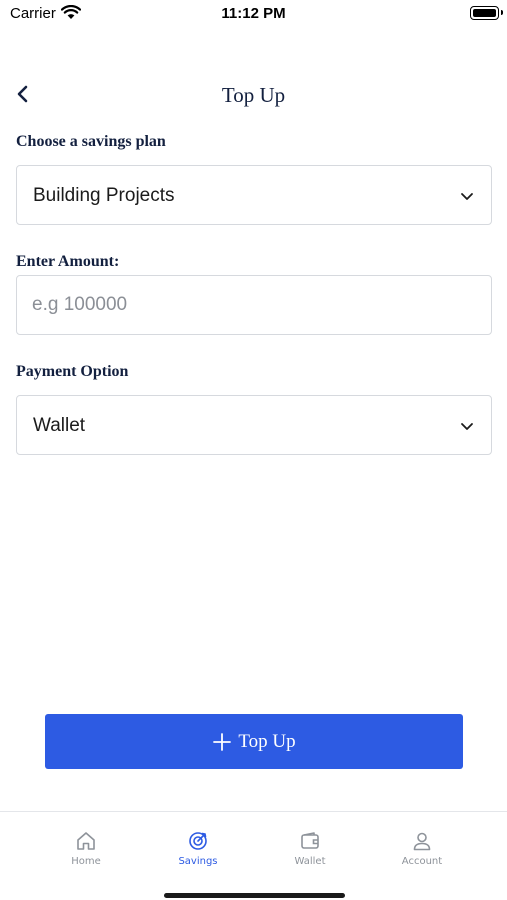  I want to click on tab-account: Account, so click(422, 848).